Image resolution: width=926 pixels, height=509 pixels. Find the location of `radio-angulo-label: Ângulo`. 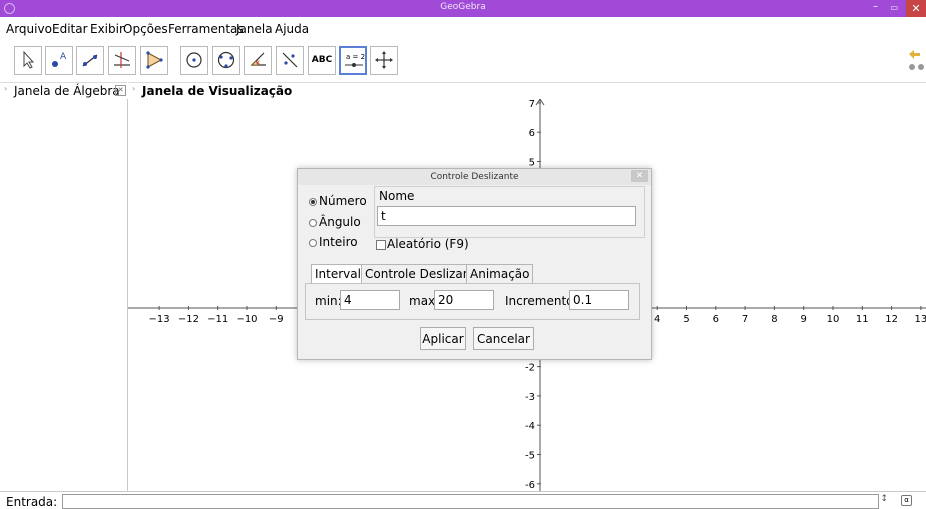

radio-angulo-label: Ângulo is located at coordinates (340, 222).